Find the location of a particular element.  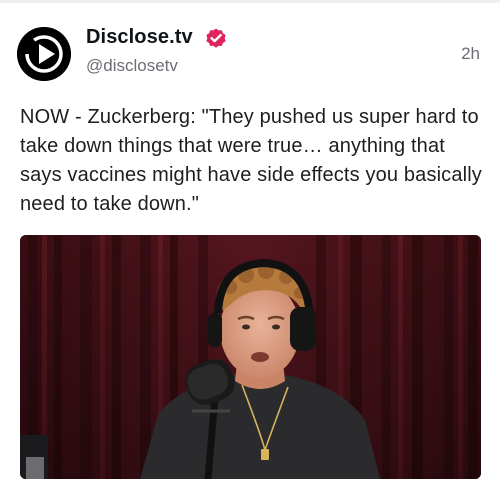

post-timestamp: 2h is located at coordinates (470, 54).